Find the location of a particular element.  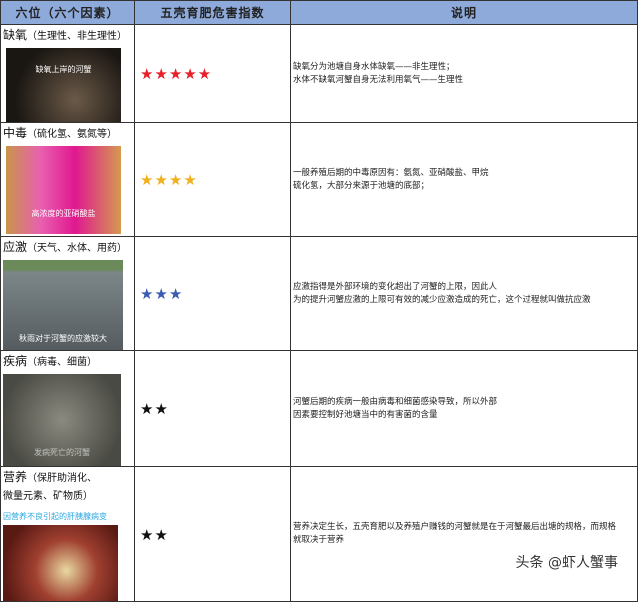

desc-line: 缺氧分为池塘自身水体缺氧——非生理性； is located at coordinates (374, 66).